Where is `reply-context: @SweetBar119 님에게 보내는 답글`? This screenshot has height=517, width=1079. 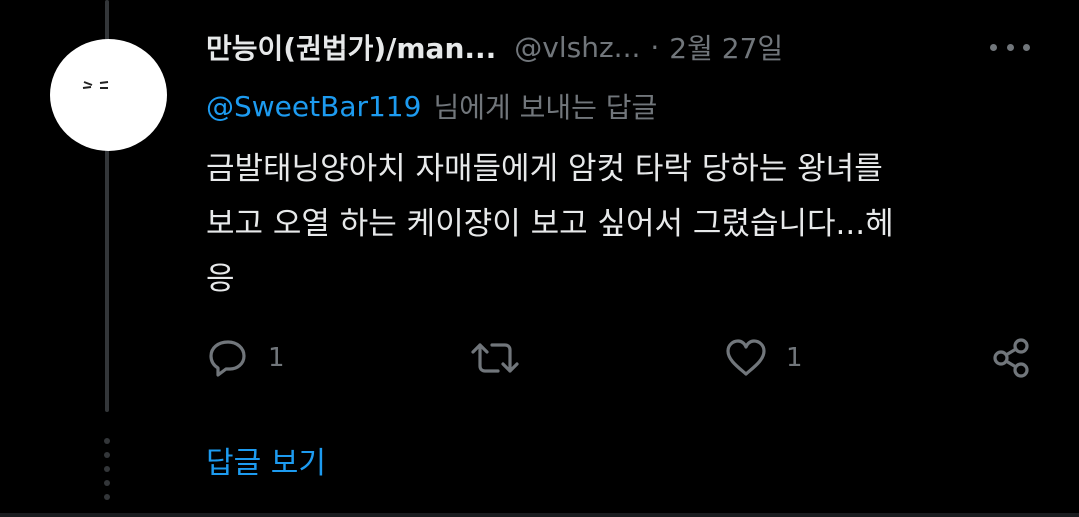 reply-context: @SweetBar119 님에게 보내는 답글 is located at coordinates (431, 106).